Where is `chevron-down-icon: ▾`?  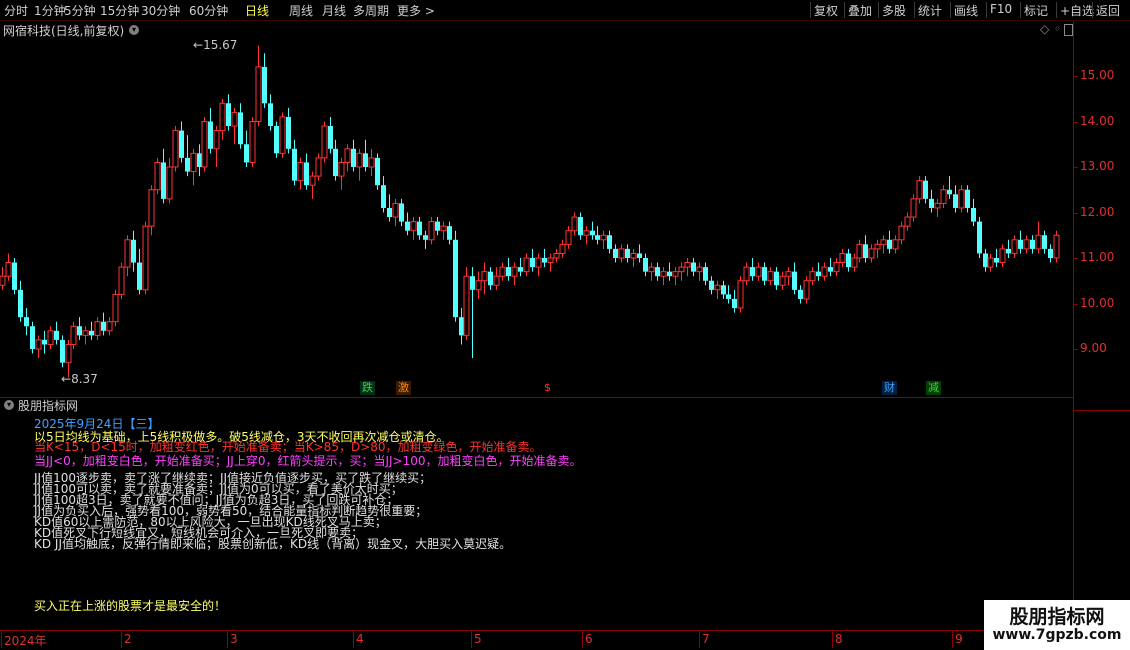
chevron-down-icon: ▾ is located at coordinates (134, 30).